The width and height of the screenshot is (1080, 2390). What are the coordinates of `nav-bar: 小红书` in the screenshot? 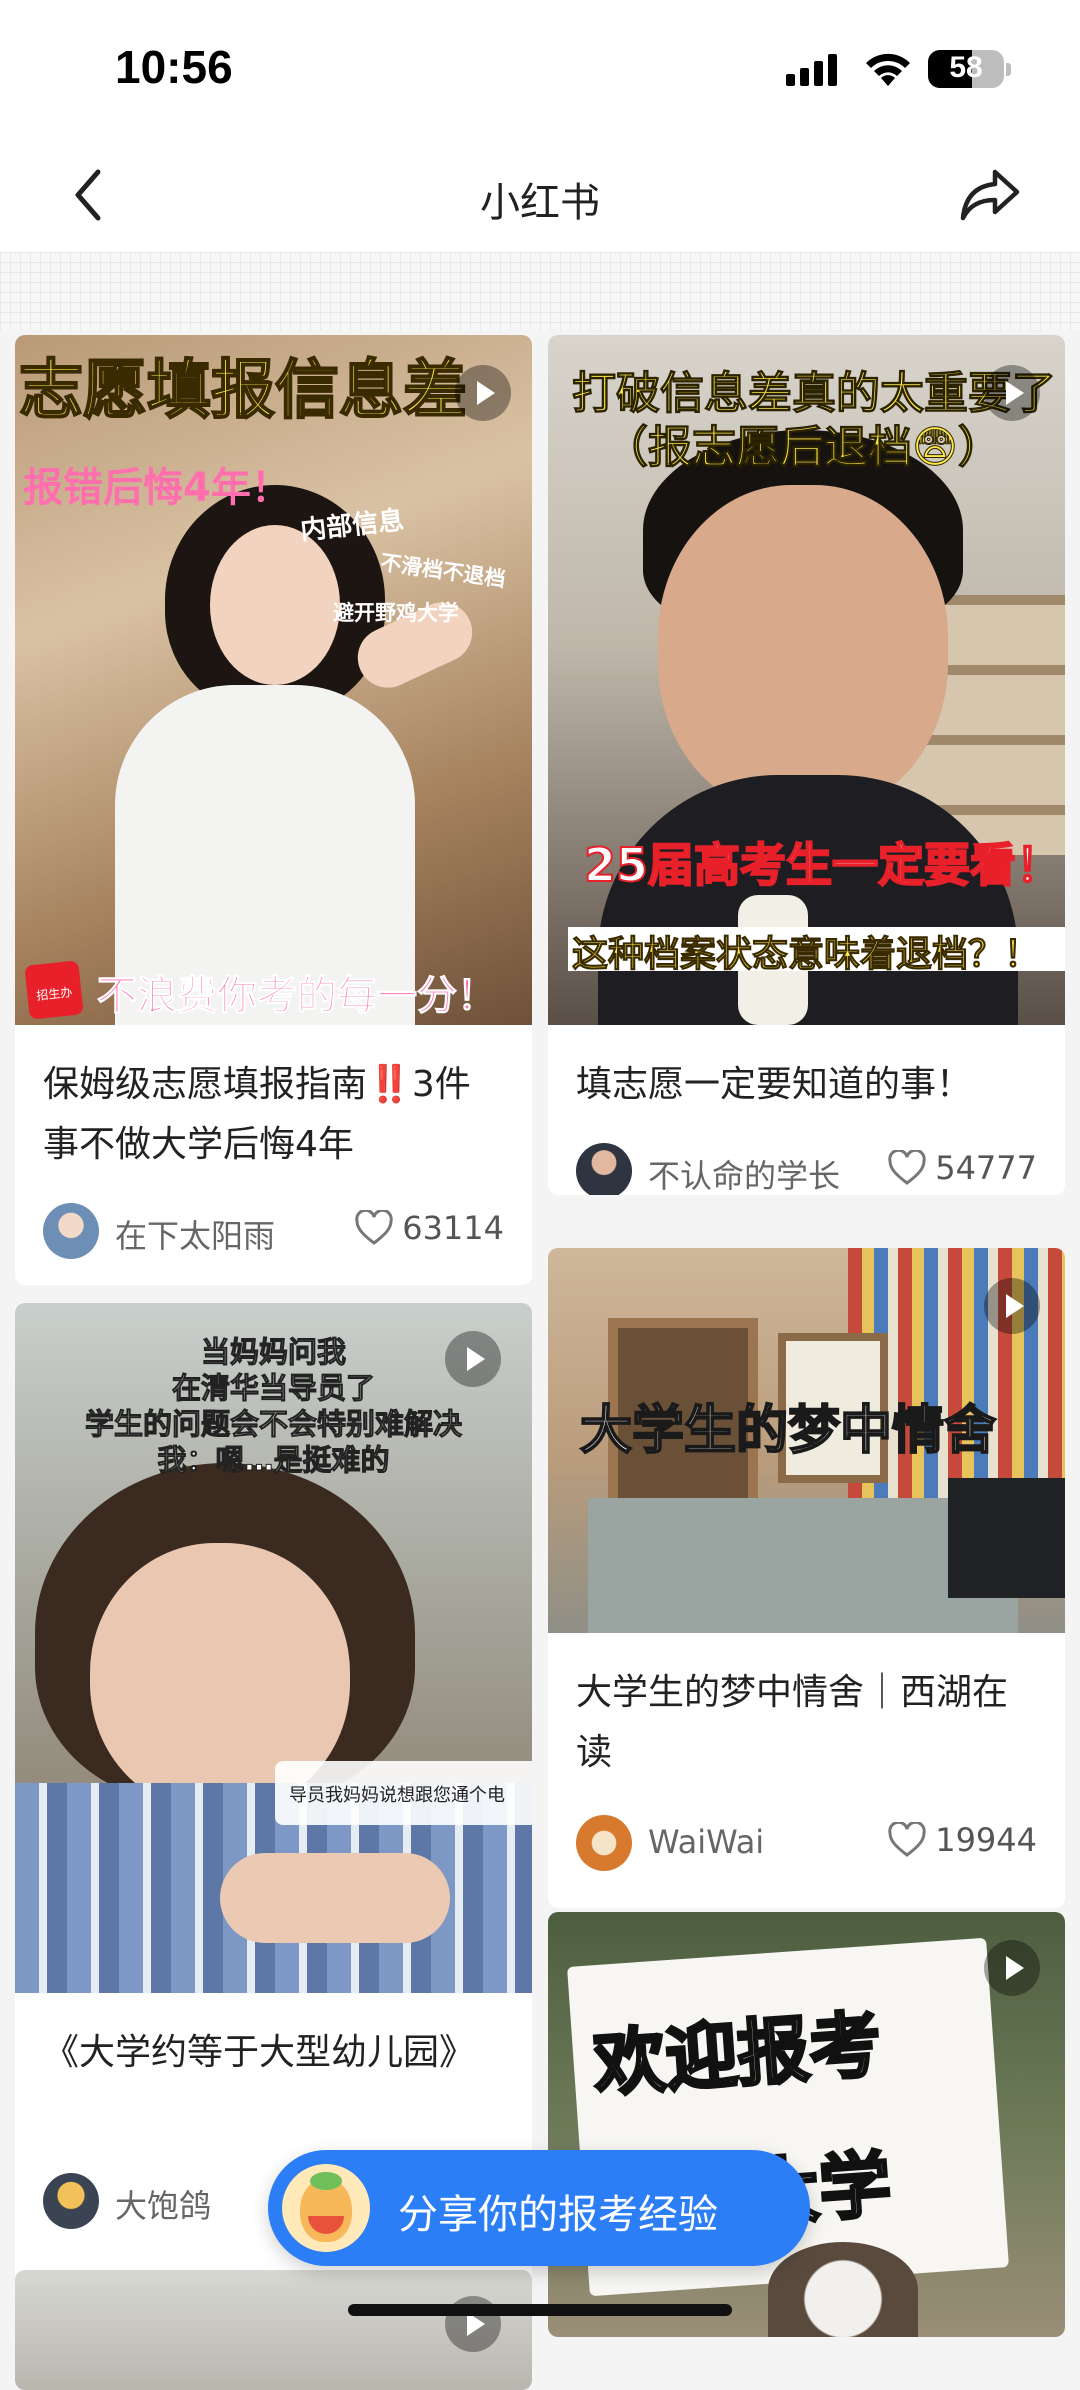 It's located at (540, 196).